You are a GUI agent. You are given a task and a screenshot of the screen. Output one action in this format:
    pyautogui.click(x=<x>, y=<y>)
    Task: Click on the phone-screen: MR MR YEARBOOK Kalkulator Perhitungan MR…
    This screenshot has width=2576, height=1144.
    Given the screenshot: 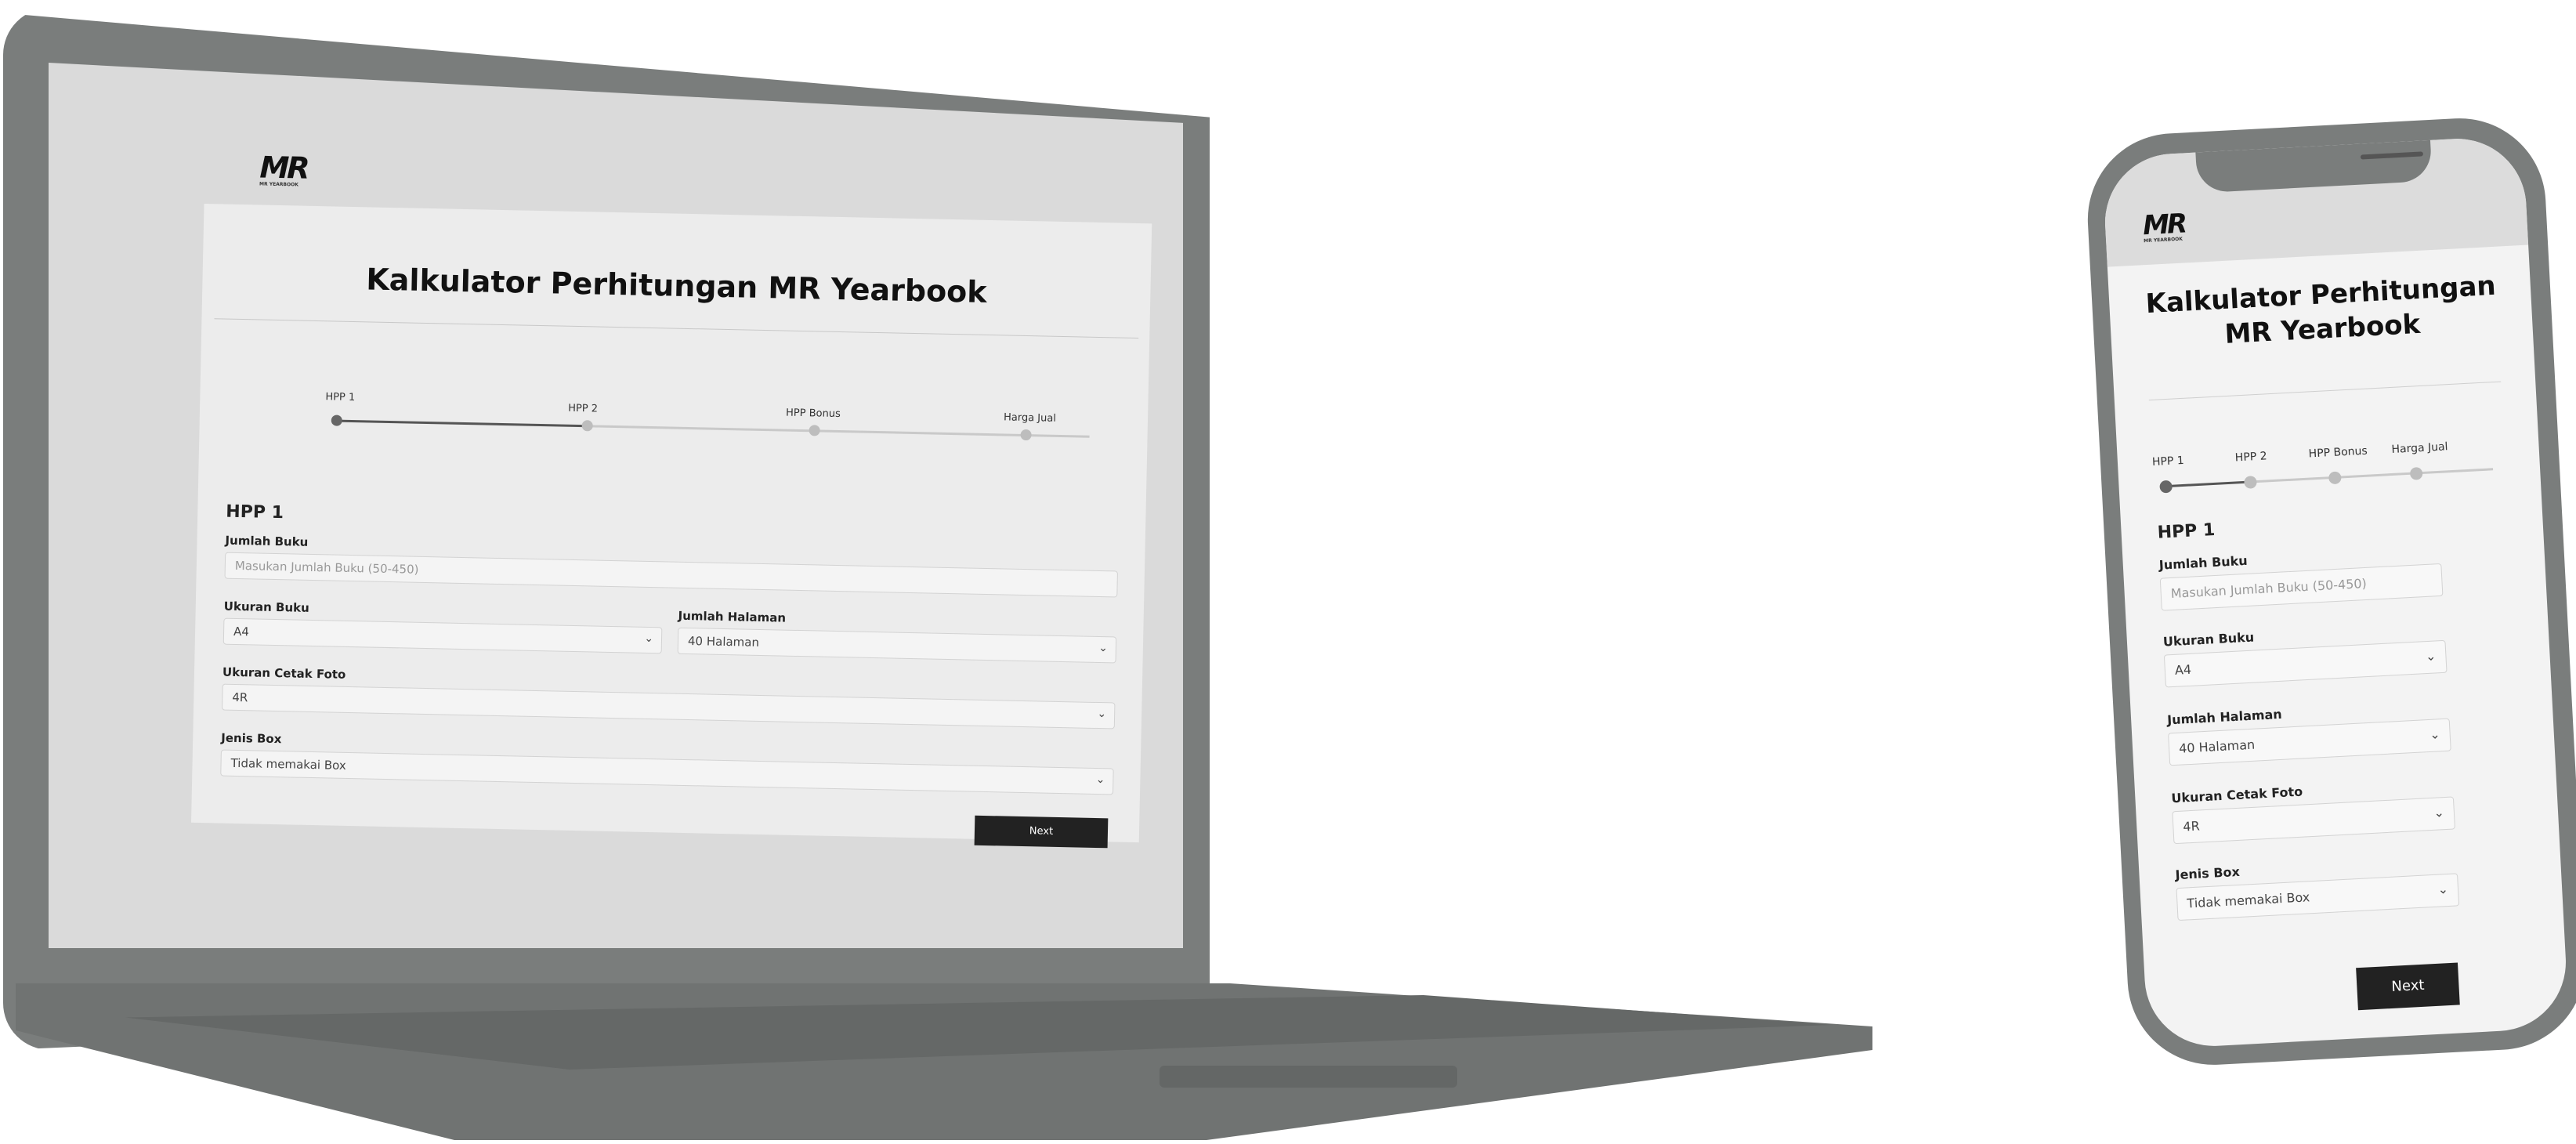 What is the action you would take?
    pyautogui.click(x=2335, y=592)
    